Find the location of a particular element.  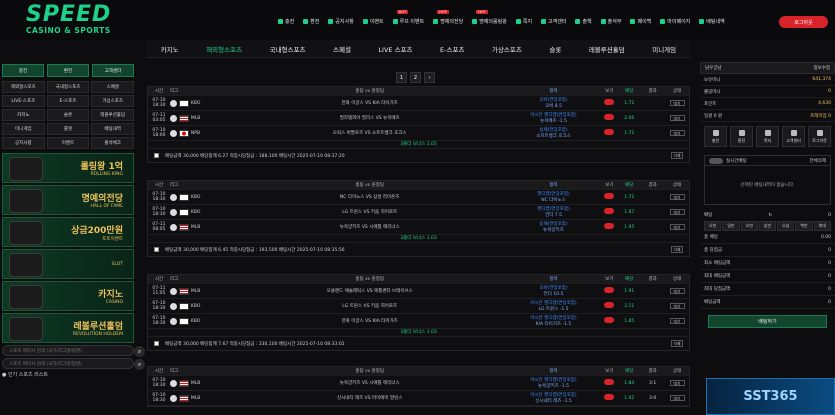

top-menu-item: 환전 is located at coordinates (311, 21).